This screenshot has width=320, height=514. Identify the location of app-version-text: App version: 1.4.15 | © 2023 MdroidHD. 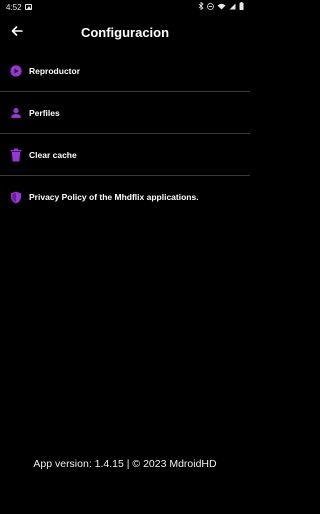
(125, 464).